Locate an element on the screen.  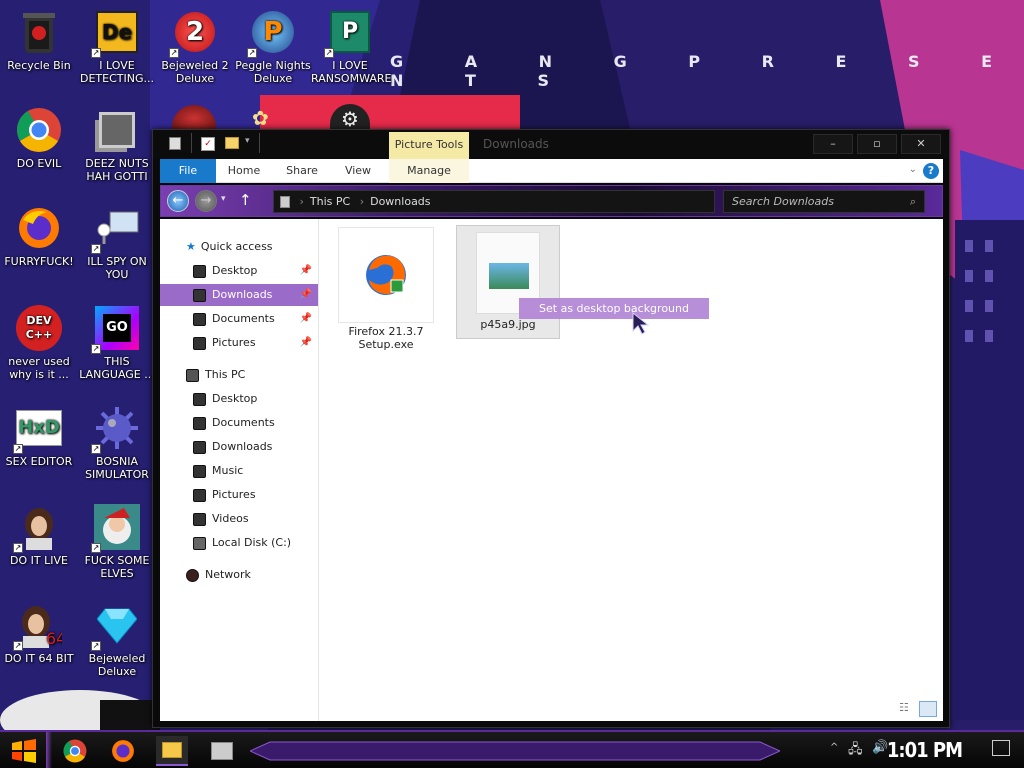
volume-icon: 🔊 is located at coordinates (880, 747).